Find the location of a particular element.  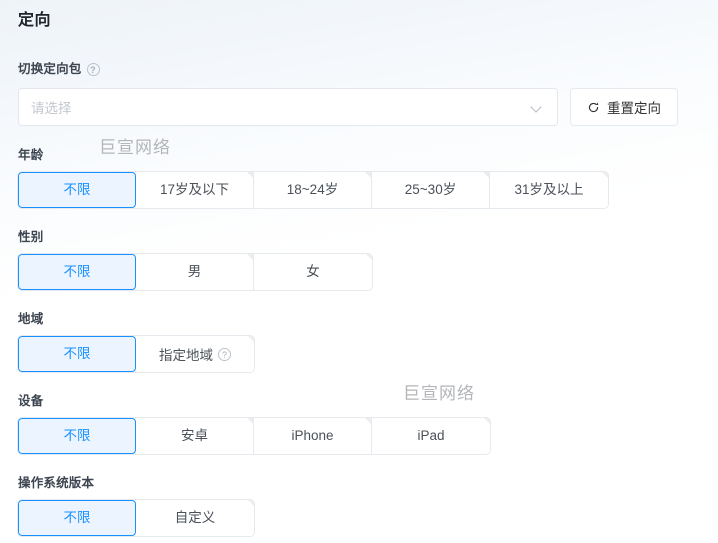

button-group-device: 不限 安卓 iPhone iPad is located at coordinates (254, 436).